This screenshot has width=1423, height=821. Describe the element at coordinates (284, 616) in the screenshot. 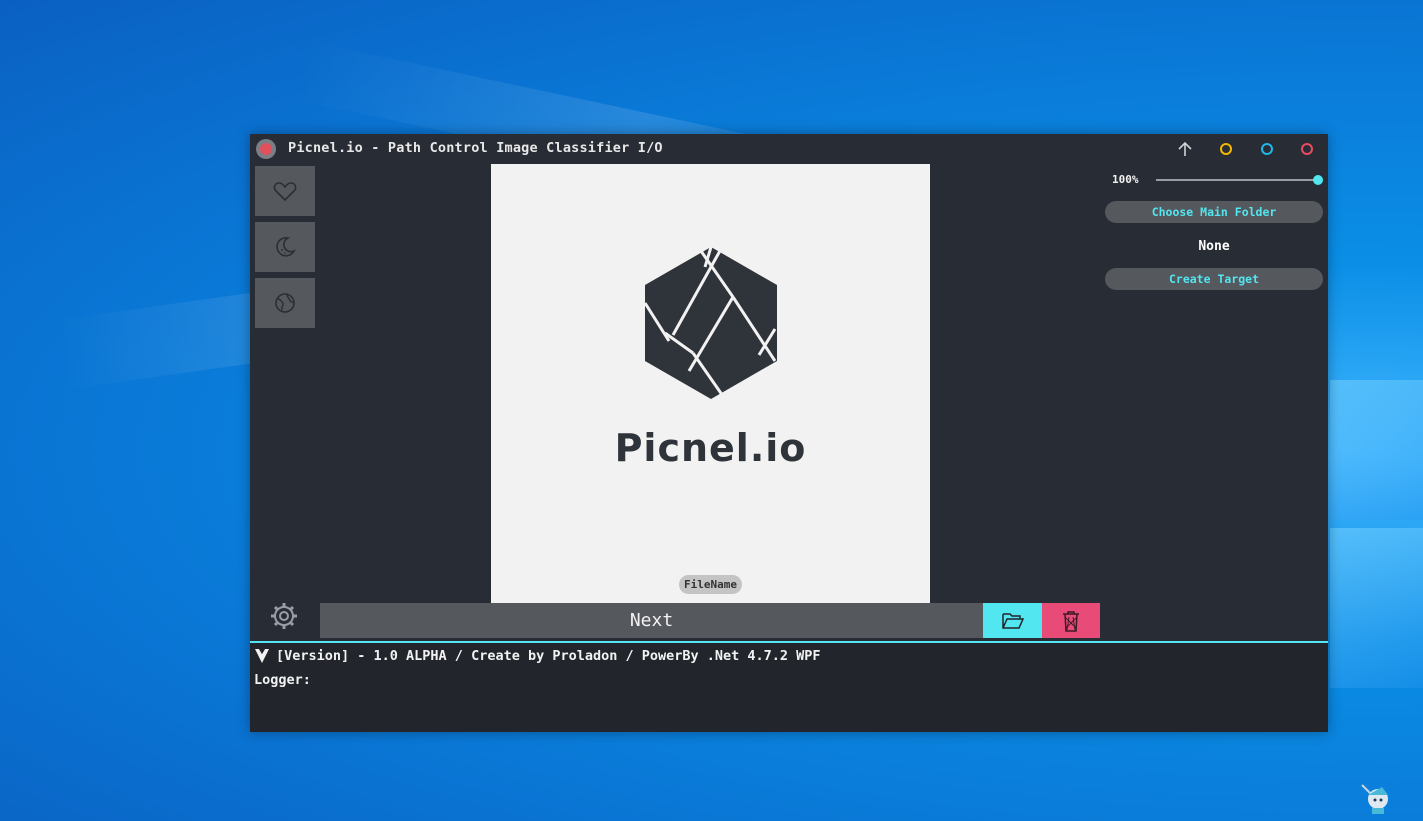

I see `settings-gear-icon` at that location.